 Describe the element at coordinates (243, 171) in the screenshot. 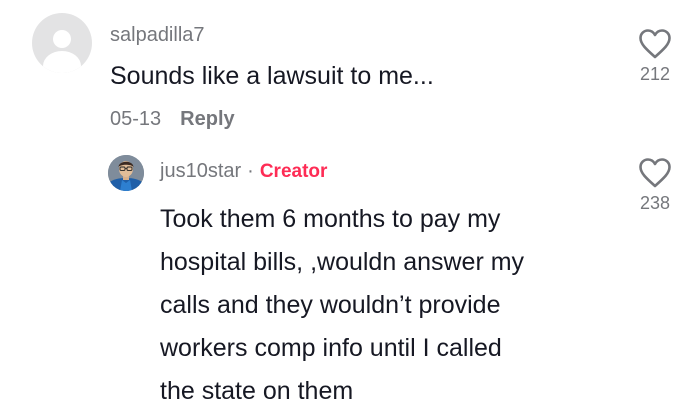

I see `reply-header: jus10star · Creator` at that location.